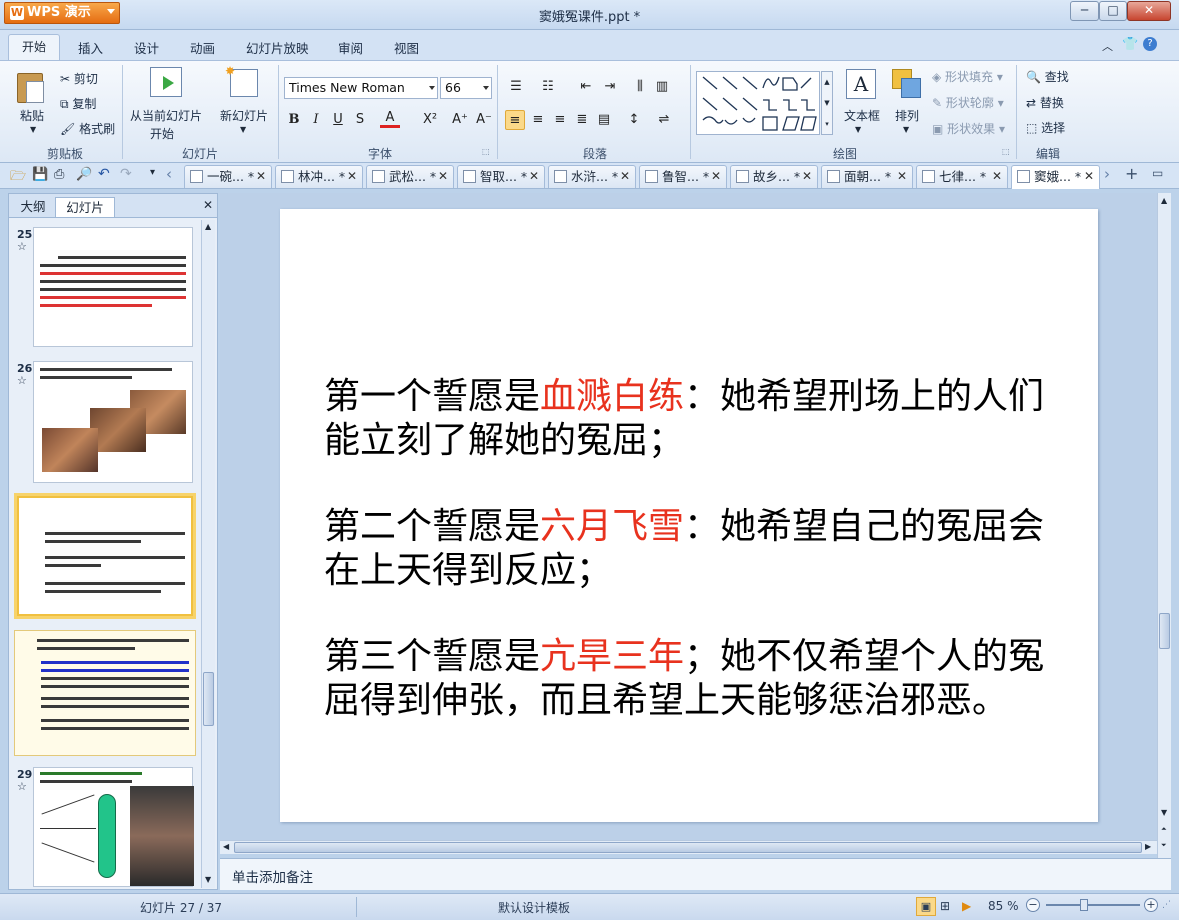  I want to click on doc-tab: 故乡... * ✕, so click(774, 176).